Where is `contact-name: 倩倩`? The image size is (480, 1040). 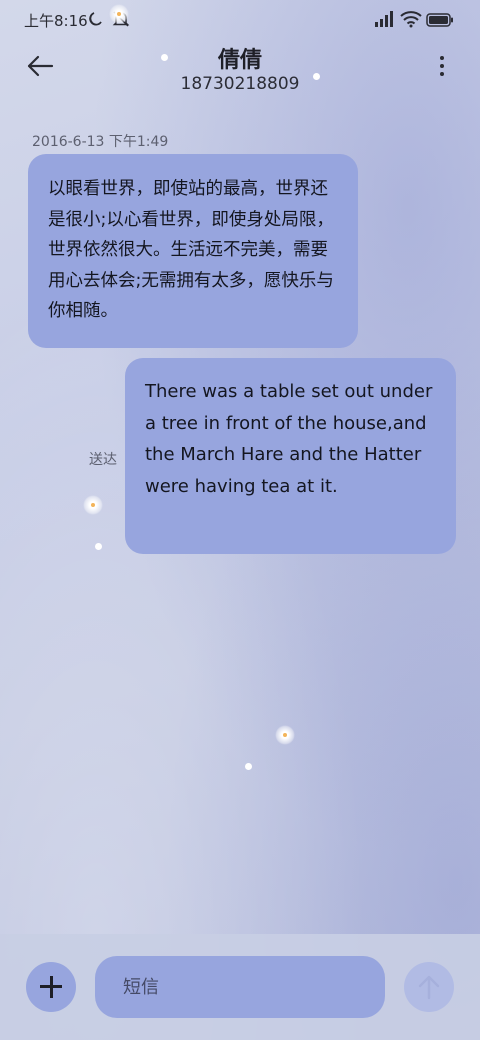 contact-name: 倩倩 is located at coordinates (239, 60).